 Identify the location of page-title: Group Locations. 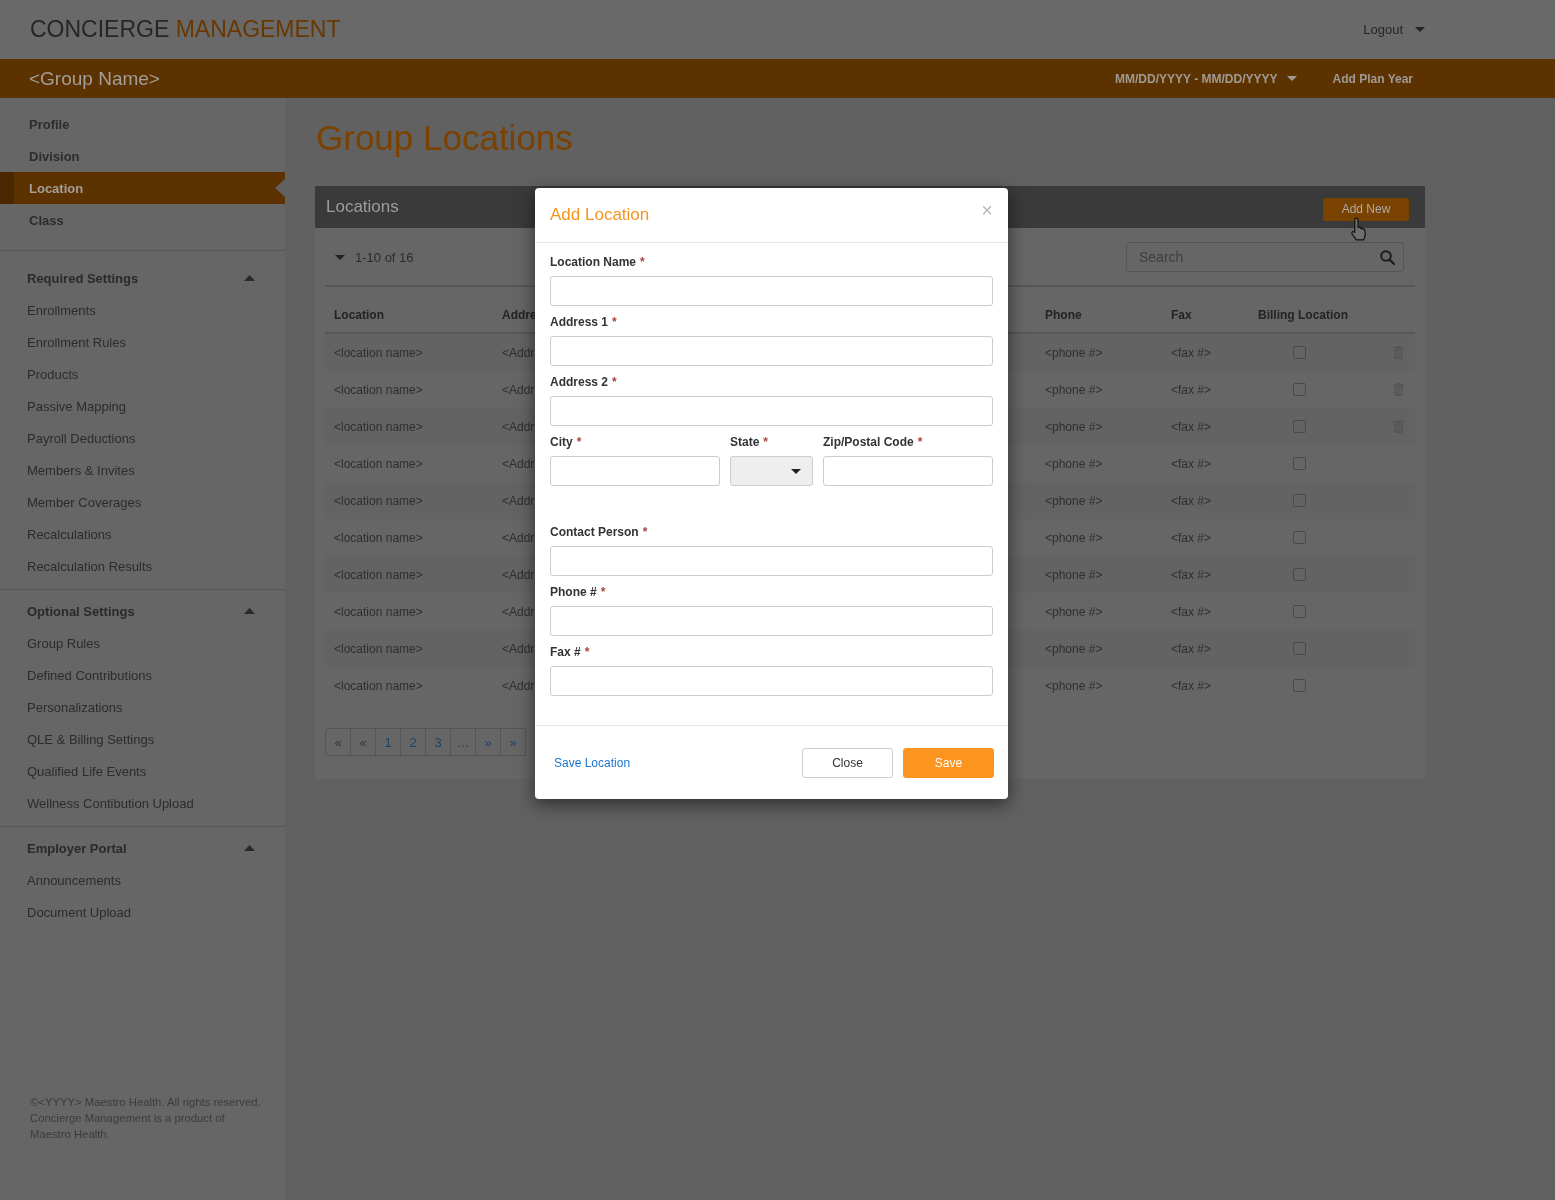
(444, 138).